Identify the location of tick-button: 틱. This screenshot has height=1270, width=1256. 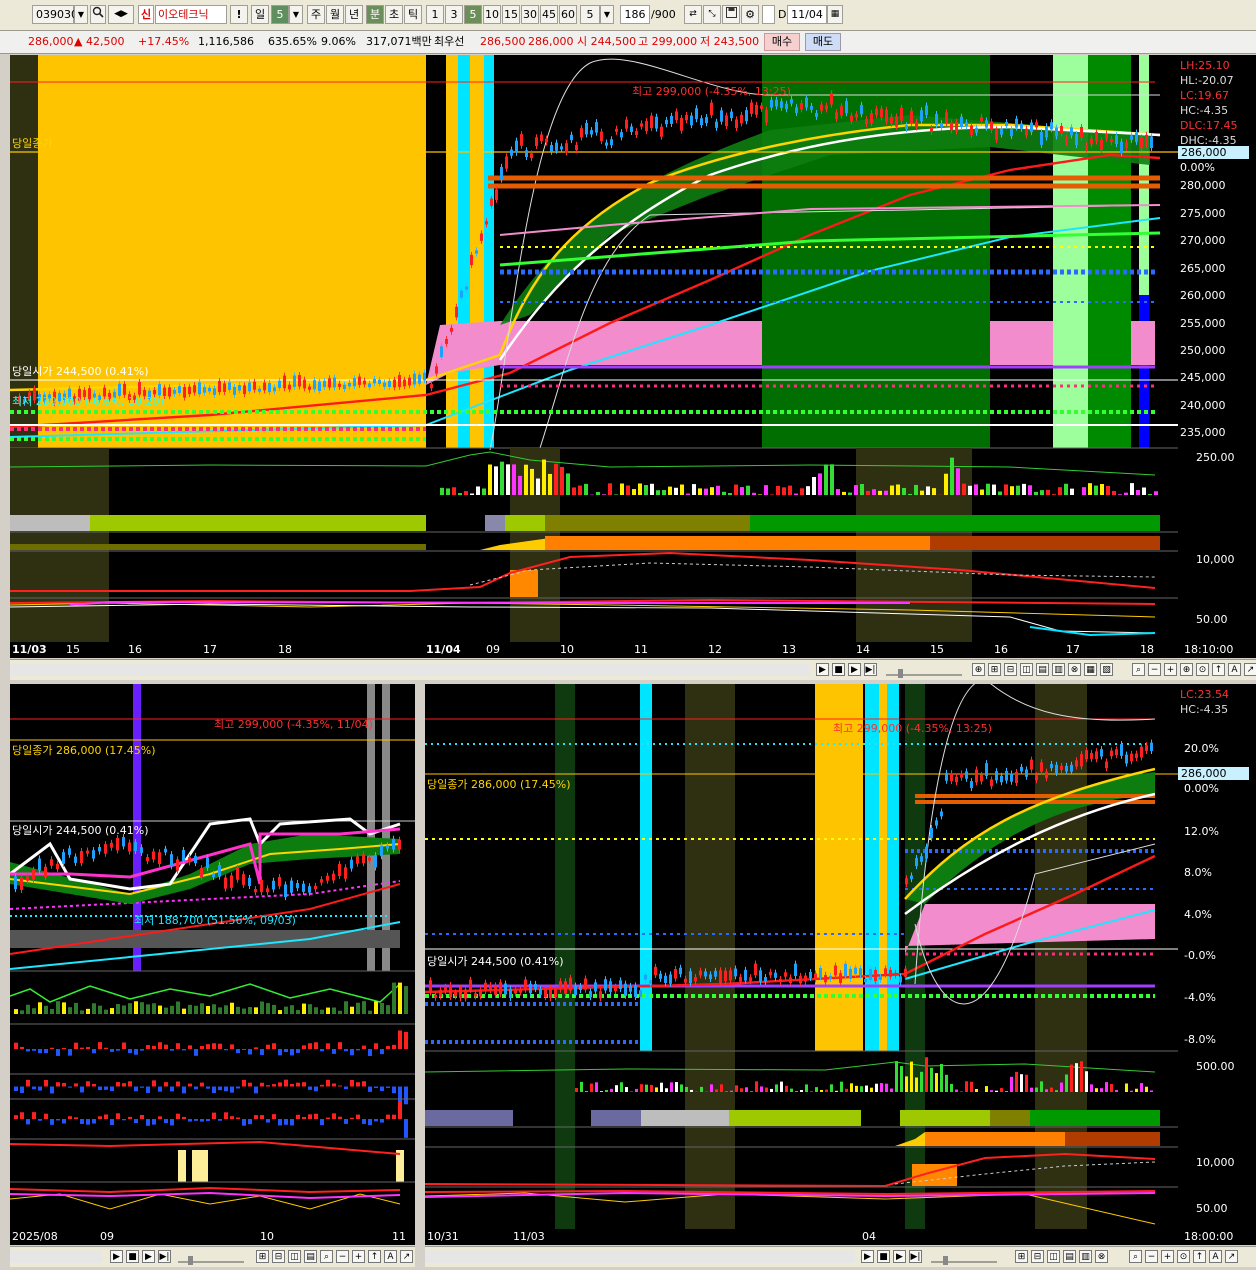
(413, 14).